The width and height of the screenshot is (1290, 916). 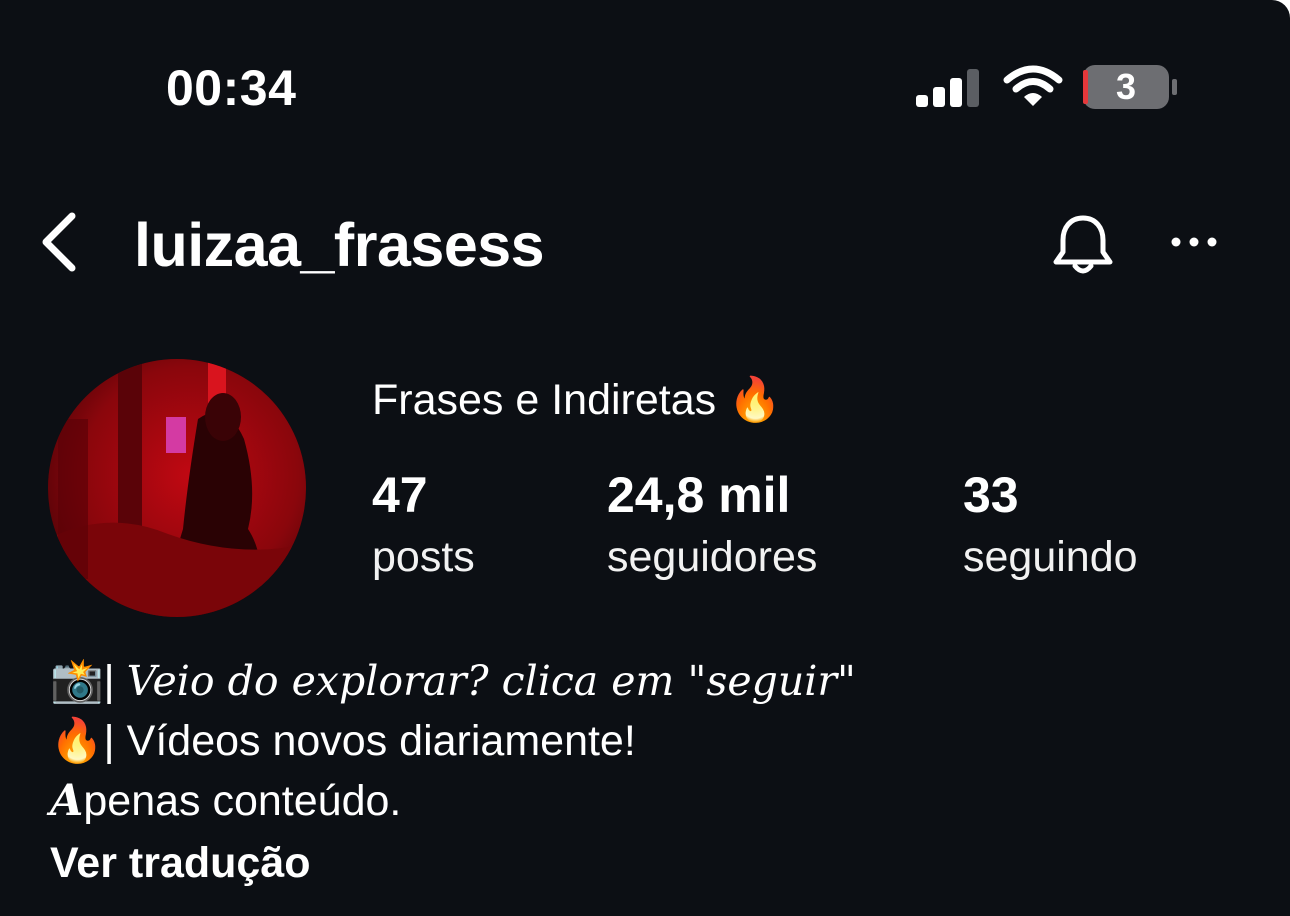 What do you see at coordinates (177, 488) in the screenshot?
I see `profile-avatar` at bounding box center [177, 488].